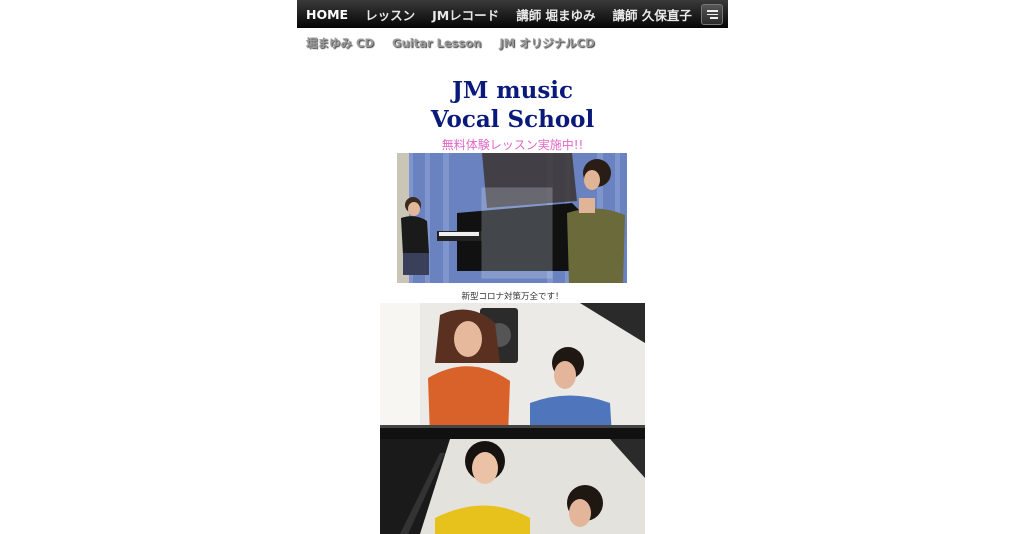 This screenshot has width=1024, height=534. What do you see at coordinates (652, 14) in the screenshot?
I see `nav-teacher-kubo: 講師 久保直子` at bounding box center [652, 14].